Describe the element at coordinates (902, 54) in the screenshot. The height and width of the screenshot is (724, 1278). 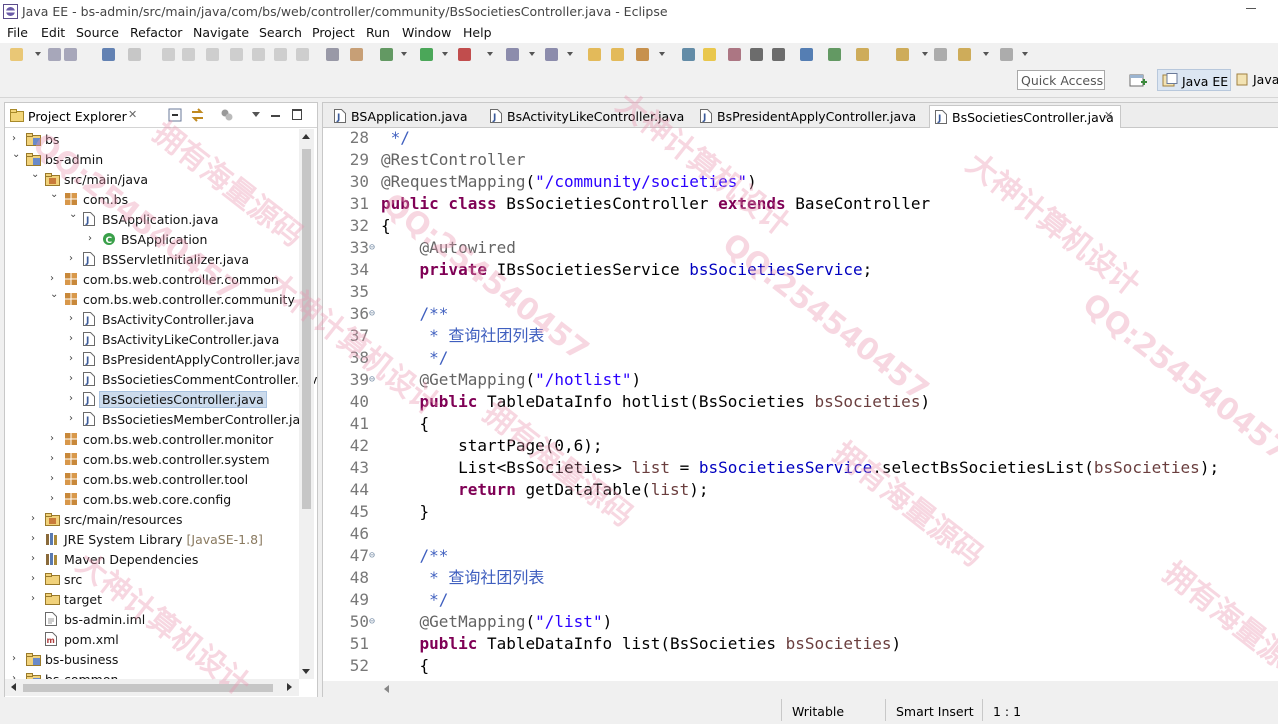
I see `last-edit-icon` at that location.